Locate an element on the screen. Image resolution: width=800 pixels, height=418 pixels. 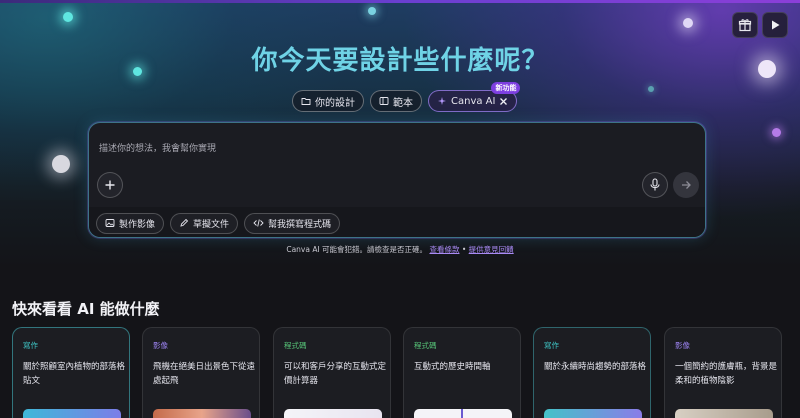
page-title: 你今天要設計些什麼呢？ is located at coordinates (400, 61).